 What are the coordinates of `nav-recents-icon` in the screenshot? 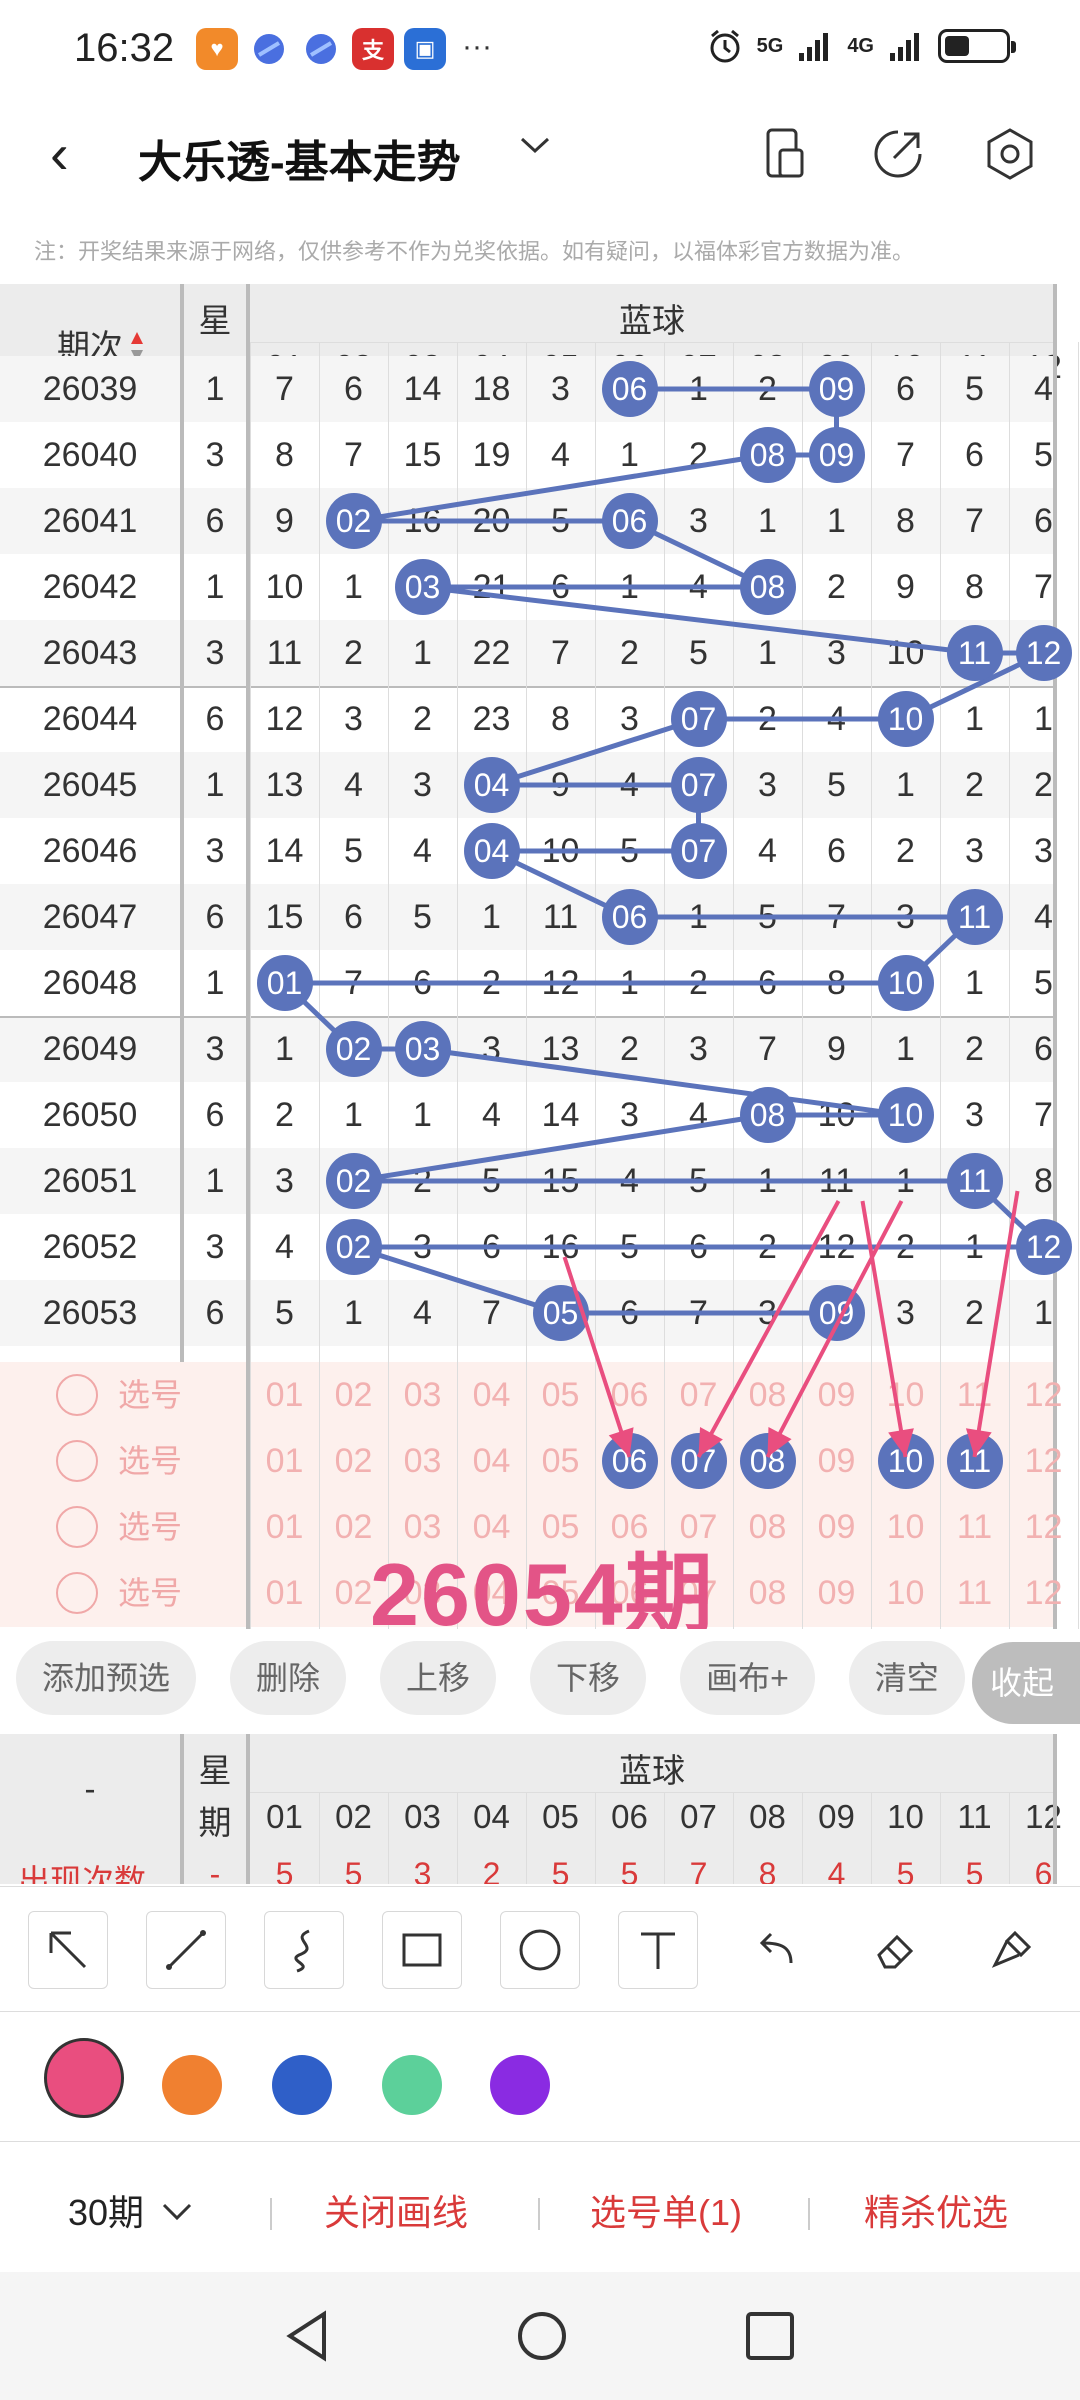 It's located at (770, 2338).